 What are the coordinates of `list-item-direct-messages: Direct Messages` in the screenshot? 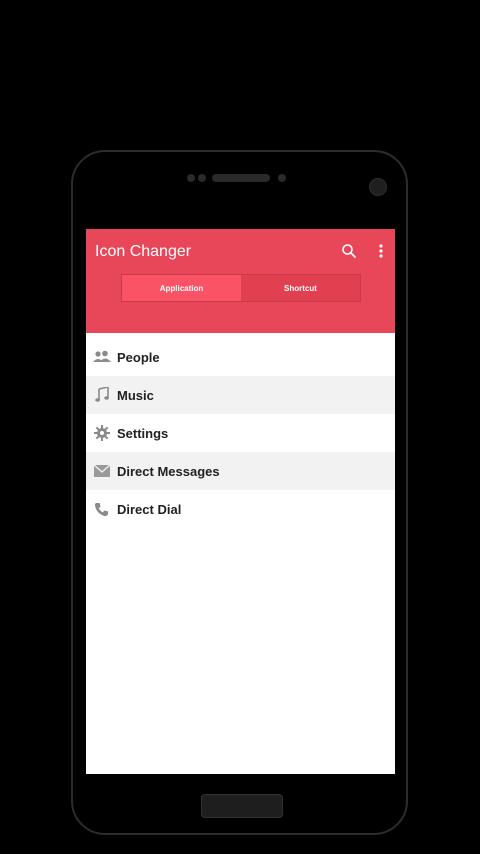 It's located at (240, 471).